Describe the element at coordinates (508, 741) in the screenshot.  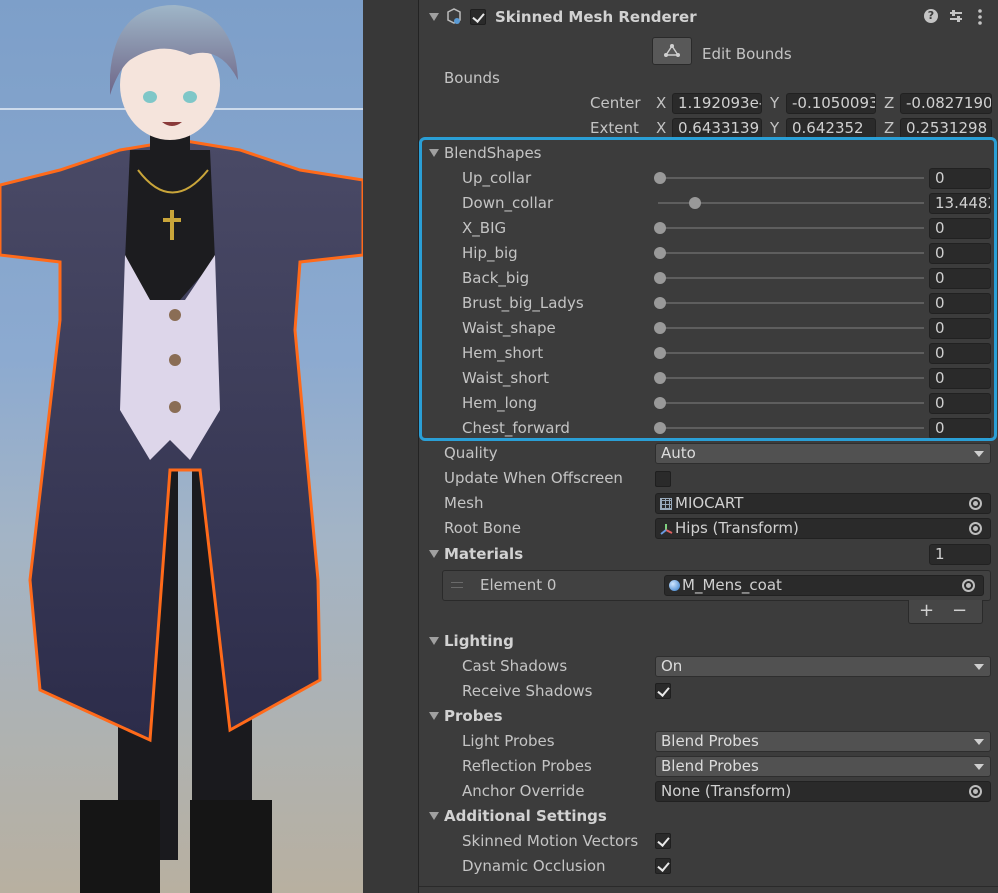
I see `light-probes-label: Light Probes` at that location.